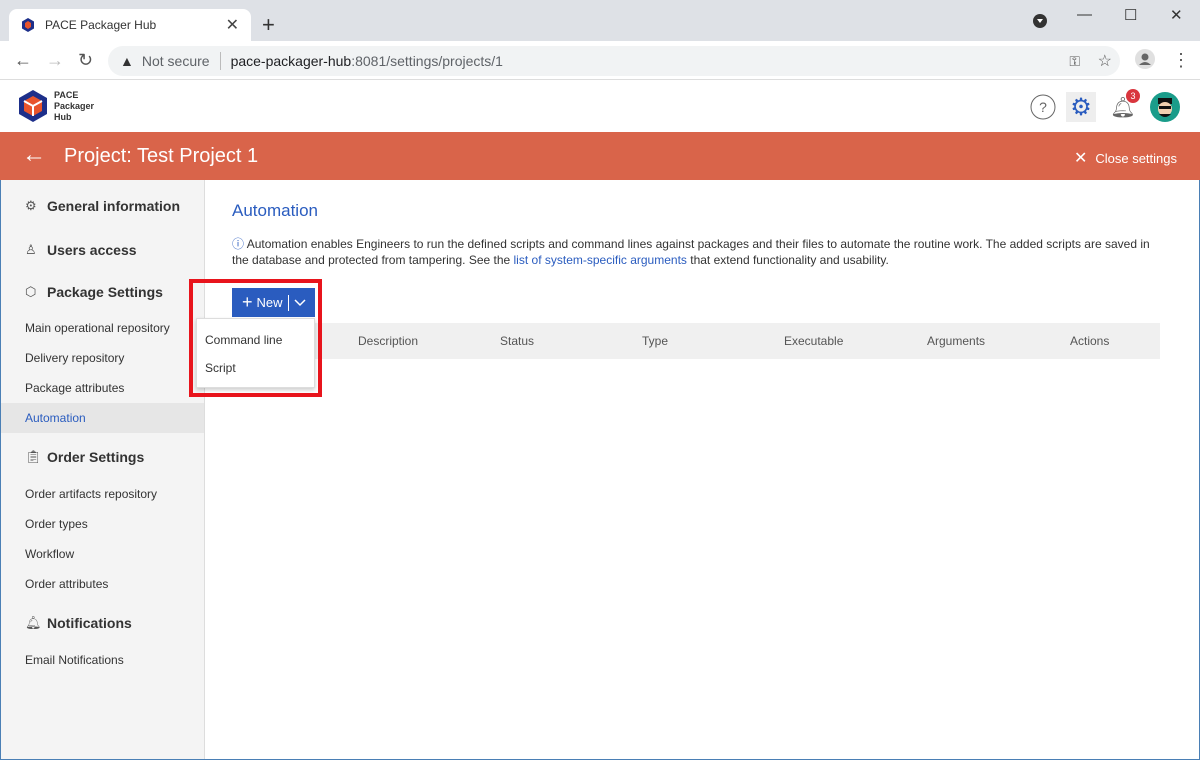  I want to click on section-title: Automation, so click(275, 210).